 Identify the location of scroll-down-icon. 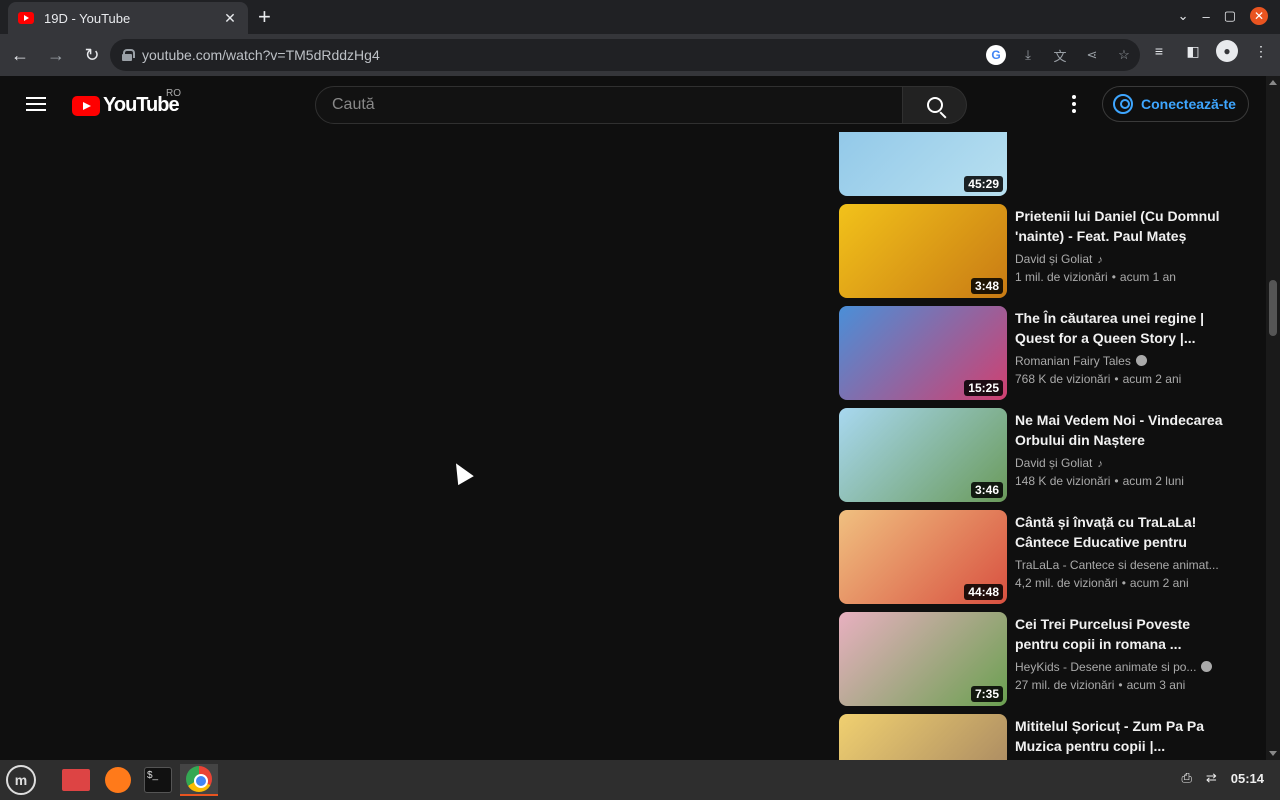
(1273, 753).